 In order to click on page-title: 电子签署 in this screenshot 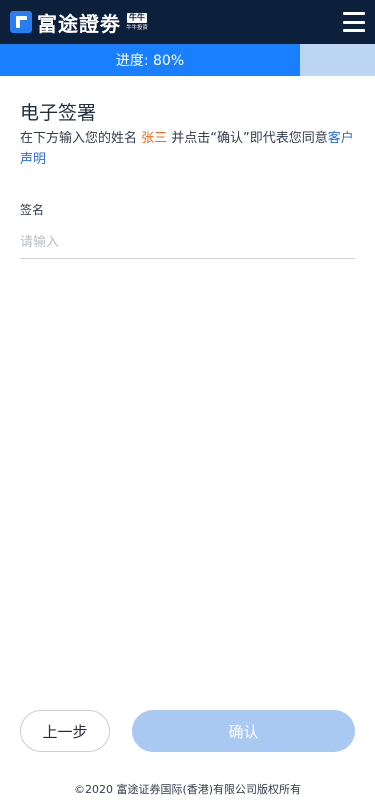, I will do `click(58, 113)`.